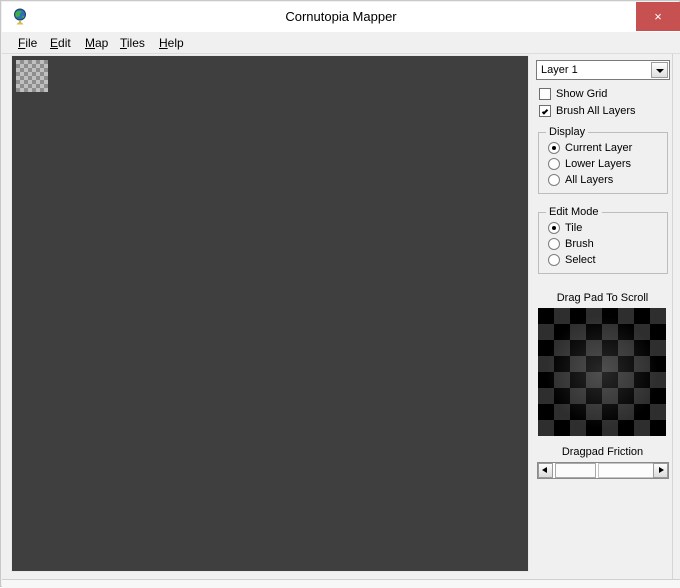  What do you see at coordinates (554, 164) in the screenshot?
I see `lower-layers-radio-dot` at bounding box center [554, 164].